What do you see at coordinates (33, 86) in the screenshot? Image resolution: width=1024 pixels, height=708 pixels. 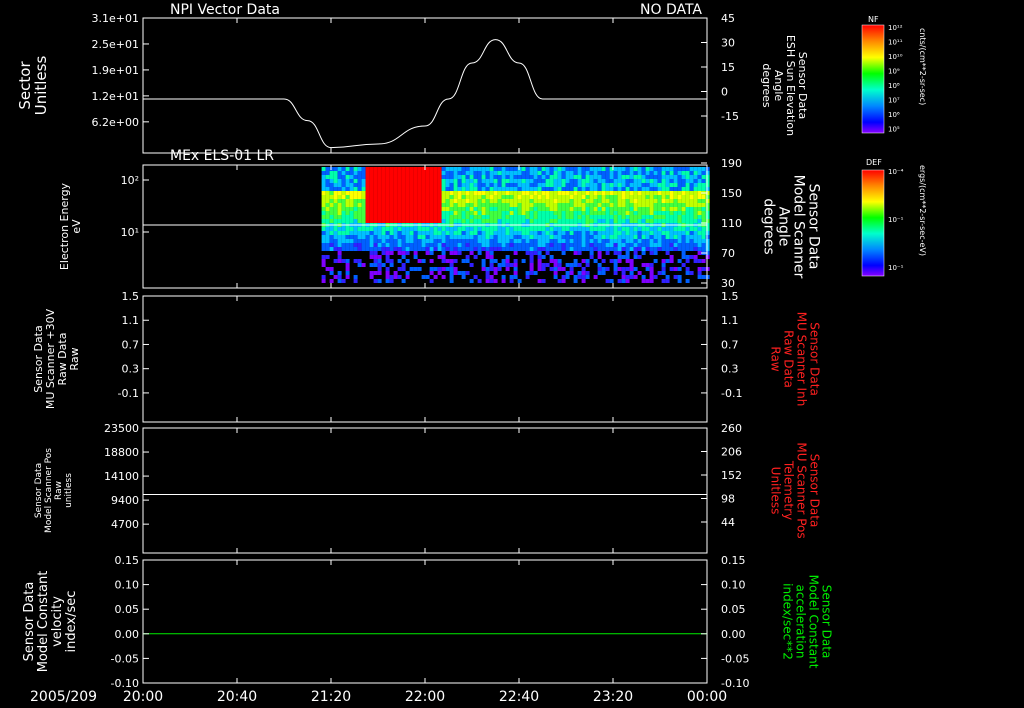 I see `panel-1-left-label: SectorUnitless` at bounding box center [33, 86].